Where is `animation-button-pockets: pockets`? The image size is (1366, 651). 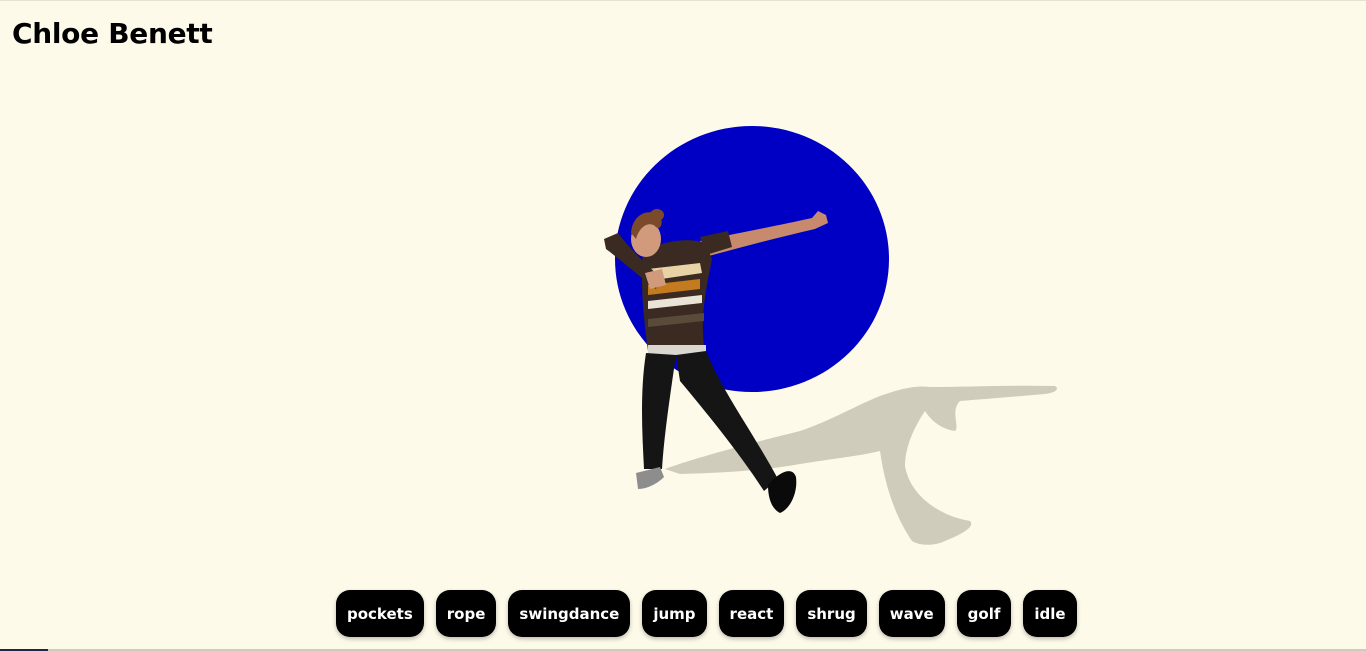
animation-button-pockets: pockets is located at coordinates (380, 613).